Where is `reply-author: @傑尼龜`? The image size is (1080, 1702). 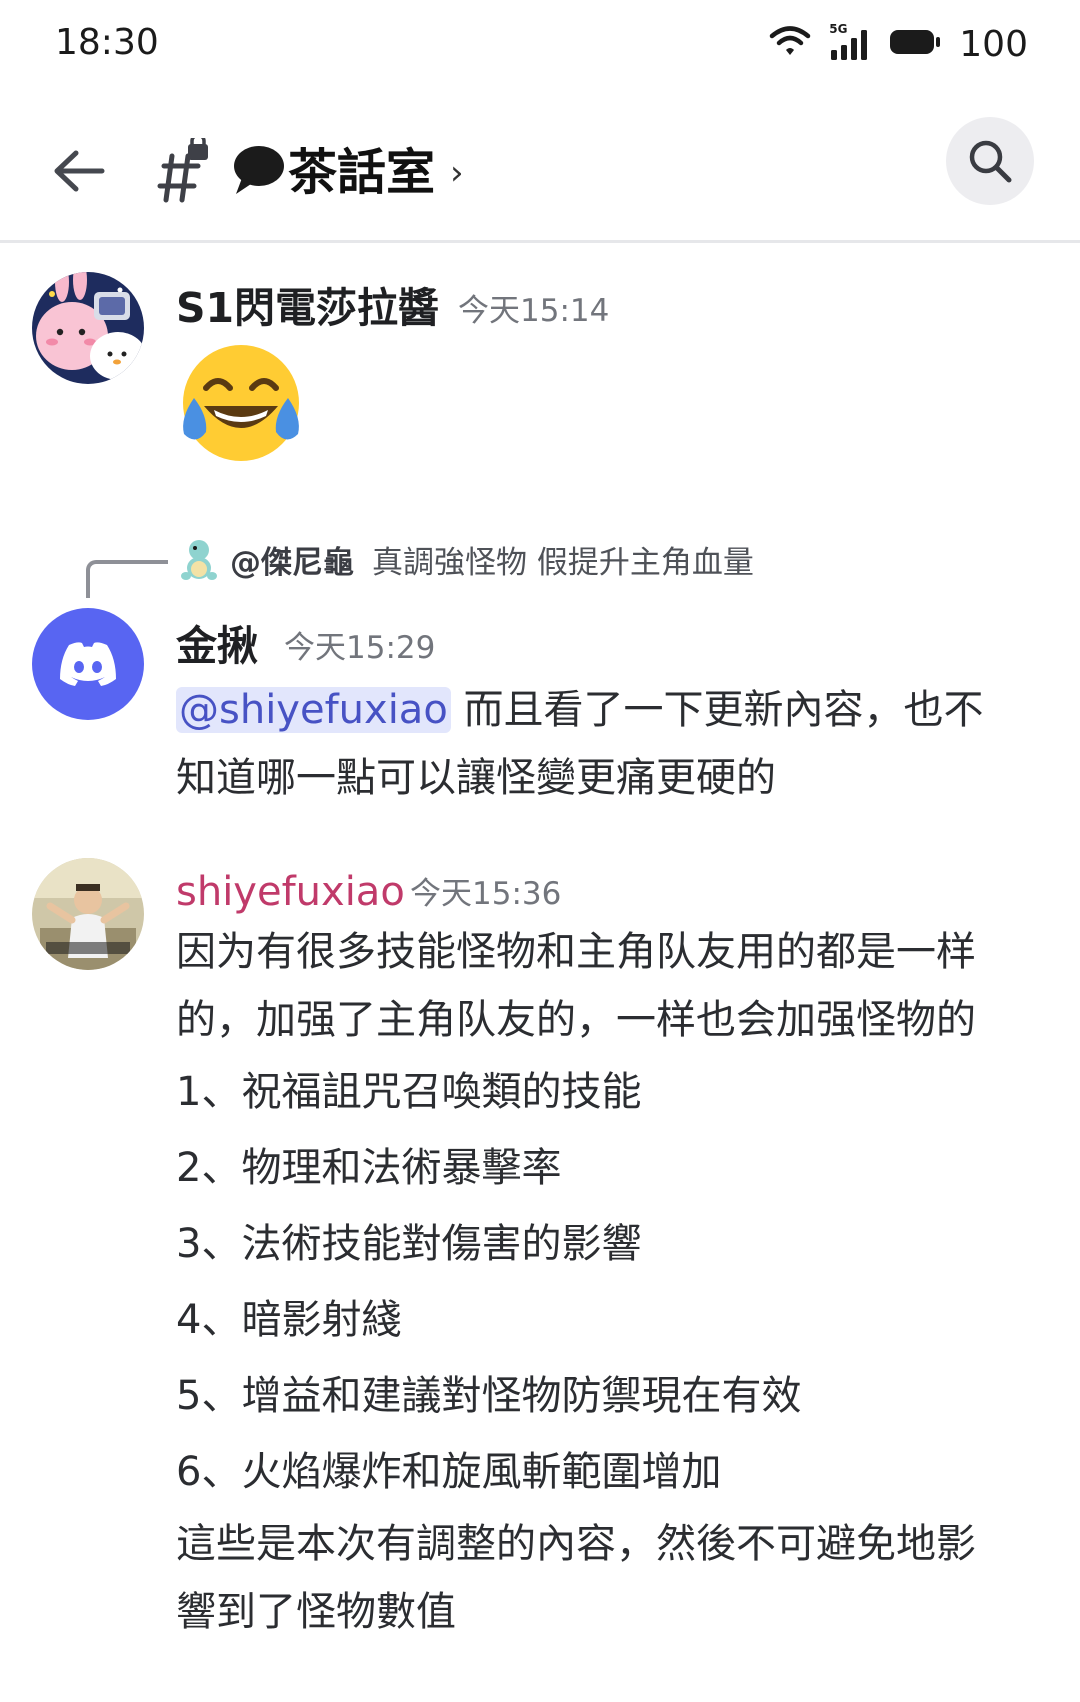 reply-author: @傑尼龜 is located at coordinates (292, 563).